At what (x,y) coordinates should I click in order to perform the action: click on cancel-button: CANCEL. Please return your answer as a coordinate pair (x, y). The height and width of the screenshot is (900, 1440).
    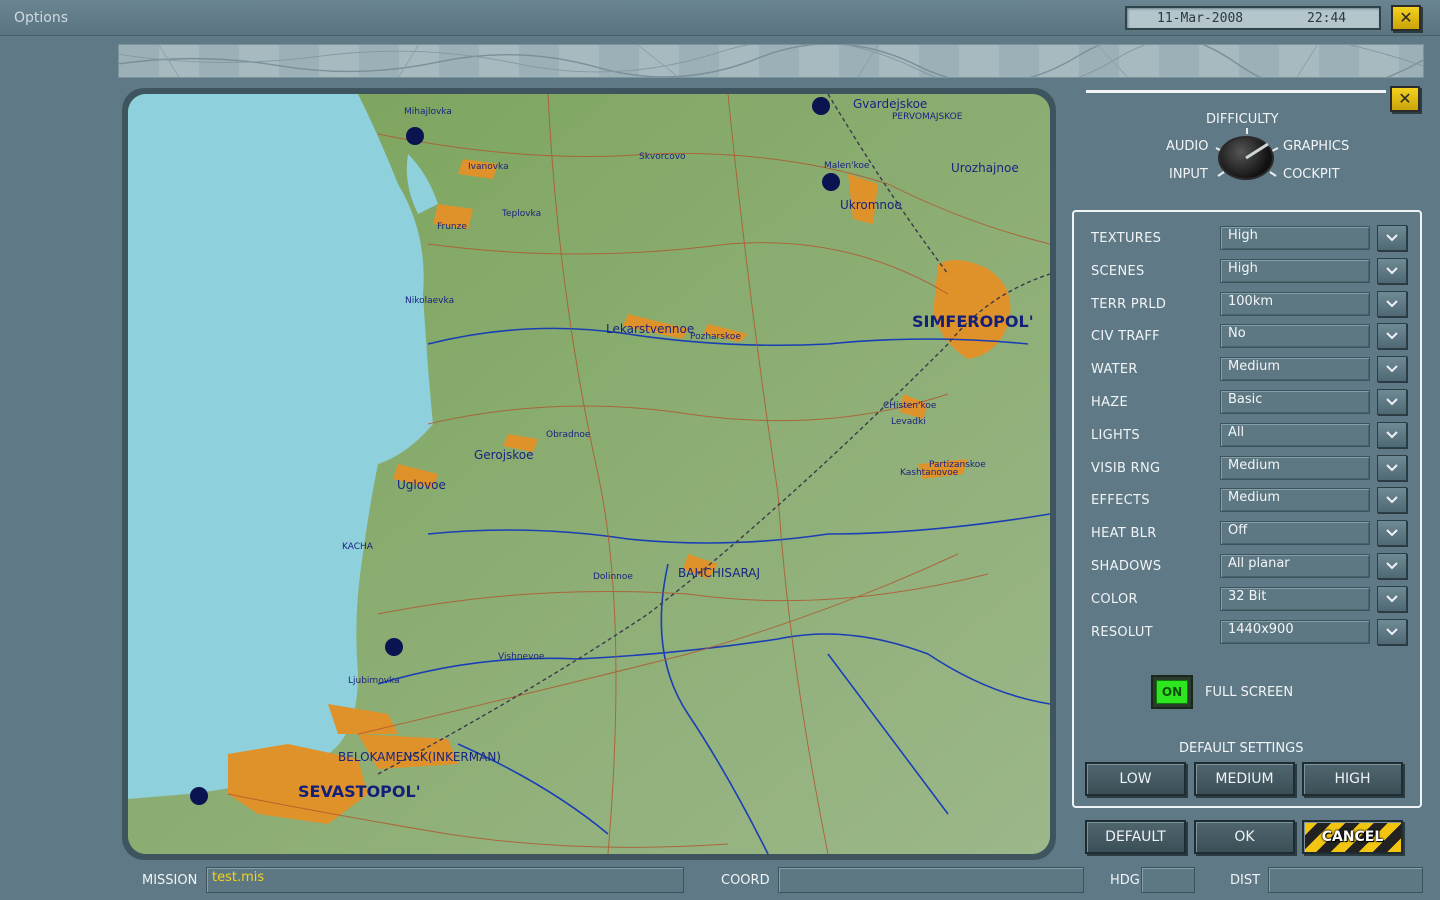
    Looking at the image, I should click on (1352, 837).